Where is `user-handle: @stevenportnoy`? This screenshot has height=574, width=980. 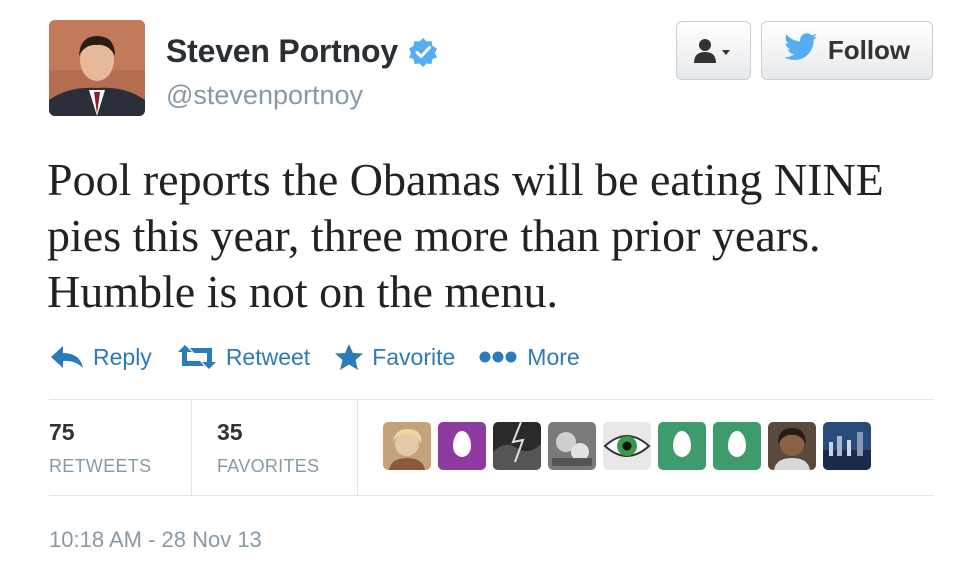 user-handle: @stevenportnoy is located at coordinates (264, 95).